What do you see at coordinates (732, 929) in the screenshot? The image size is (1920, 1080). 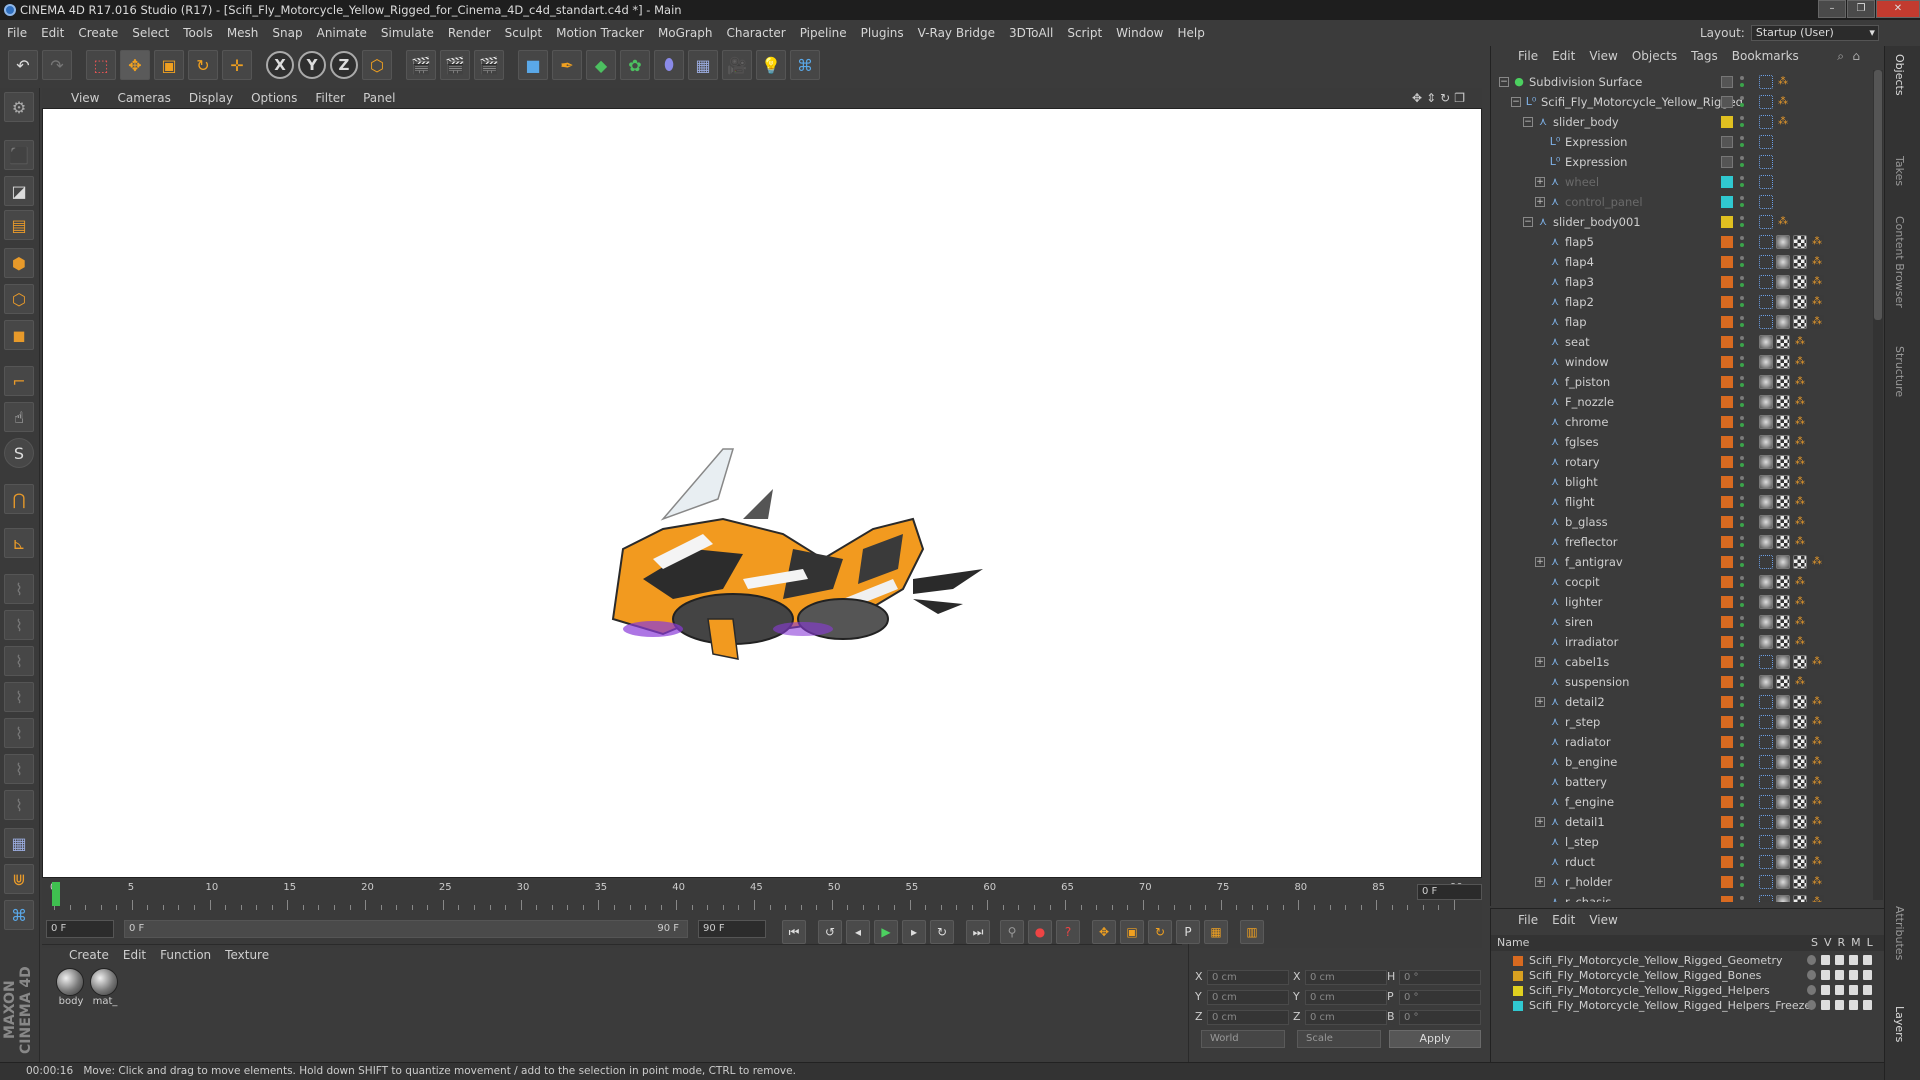 I see `end-frame-field: 90 F` at bounding box center [732, 929].